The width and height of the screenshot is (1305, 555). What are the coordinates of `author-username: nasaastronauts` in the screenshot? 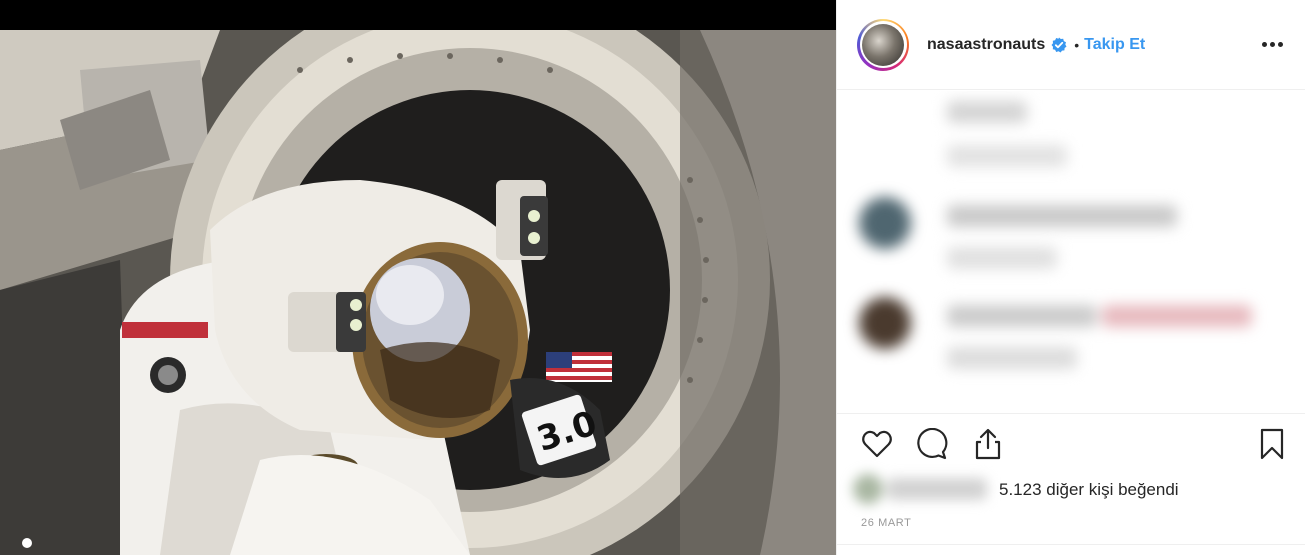 It's located at (986, 45).